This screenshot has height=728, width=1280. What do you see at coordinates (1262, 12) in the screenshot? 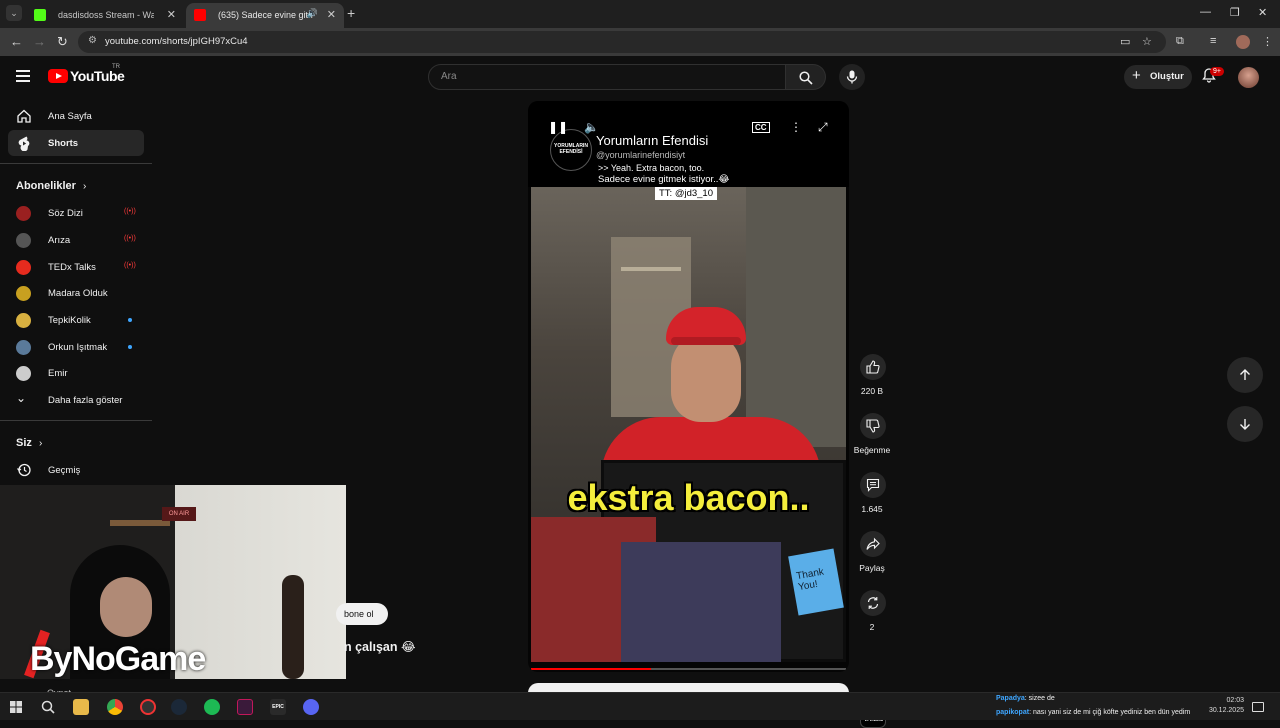
I see `close-window-button: ✕` at bounding box center [1262, 12].